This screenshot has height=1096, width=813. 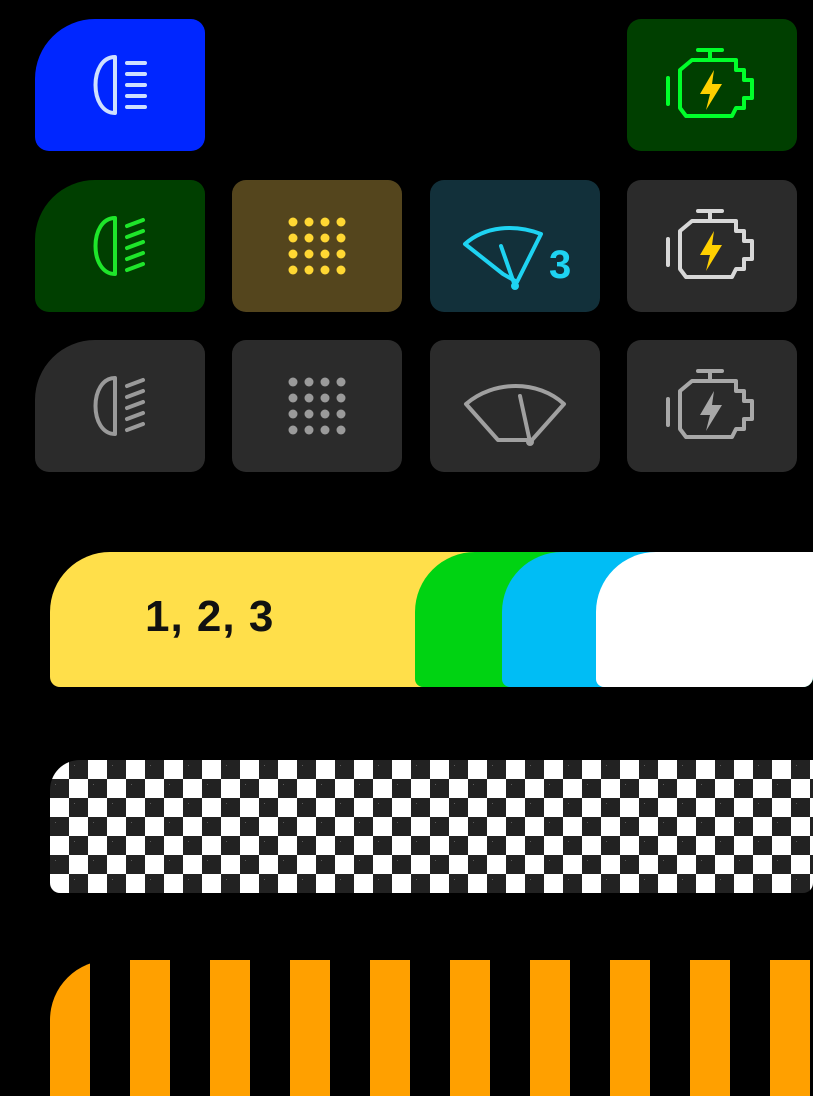 I want to click on check-engine-tile-active, so click(x=712, y=85).